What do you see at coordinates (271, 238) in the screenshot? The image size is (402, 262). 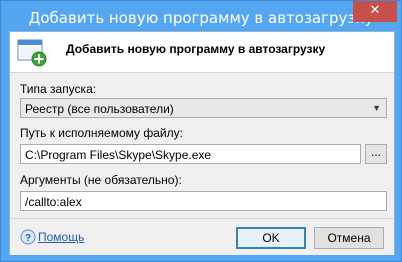 I see `ok-button: OK` at bounding box center [271, 238].